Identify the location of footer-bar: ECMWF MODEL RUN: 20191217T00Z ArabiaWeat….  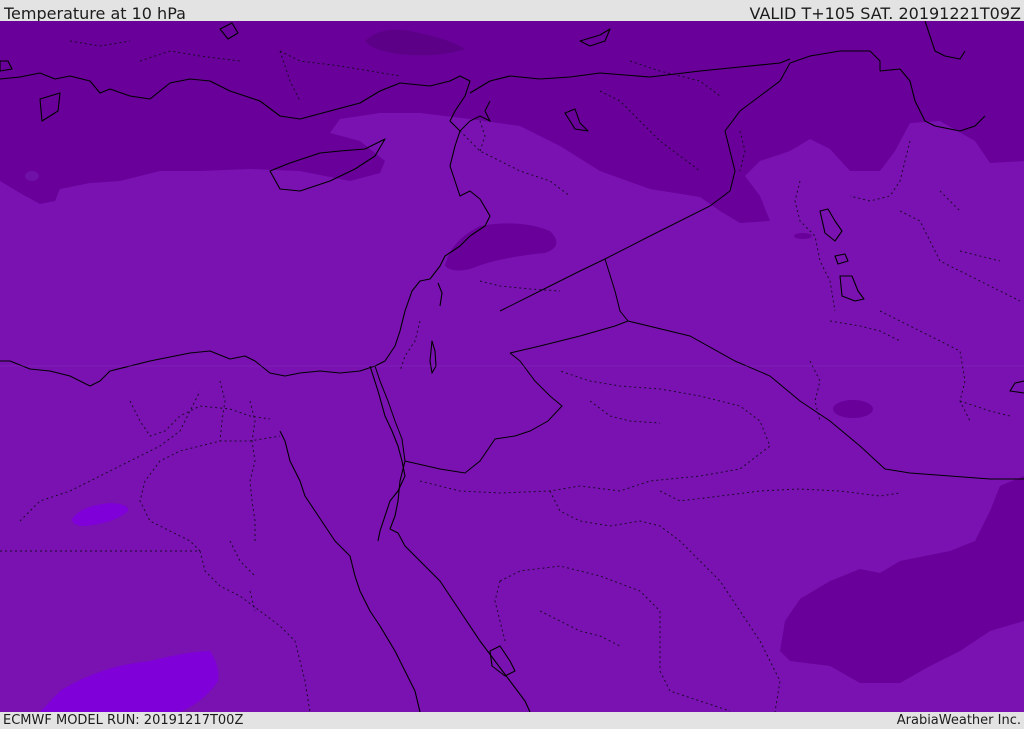
(512, 720).